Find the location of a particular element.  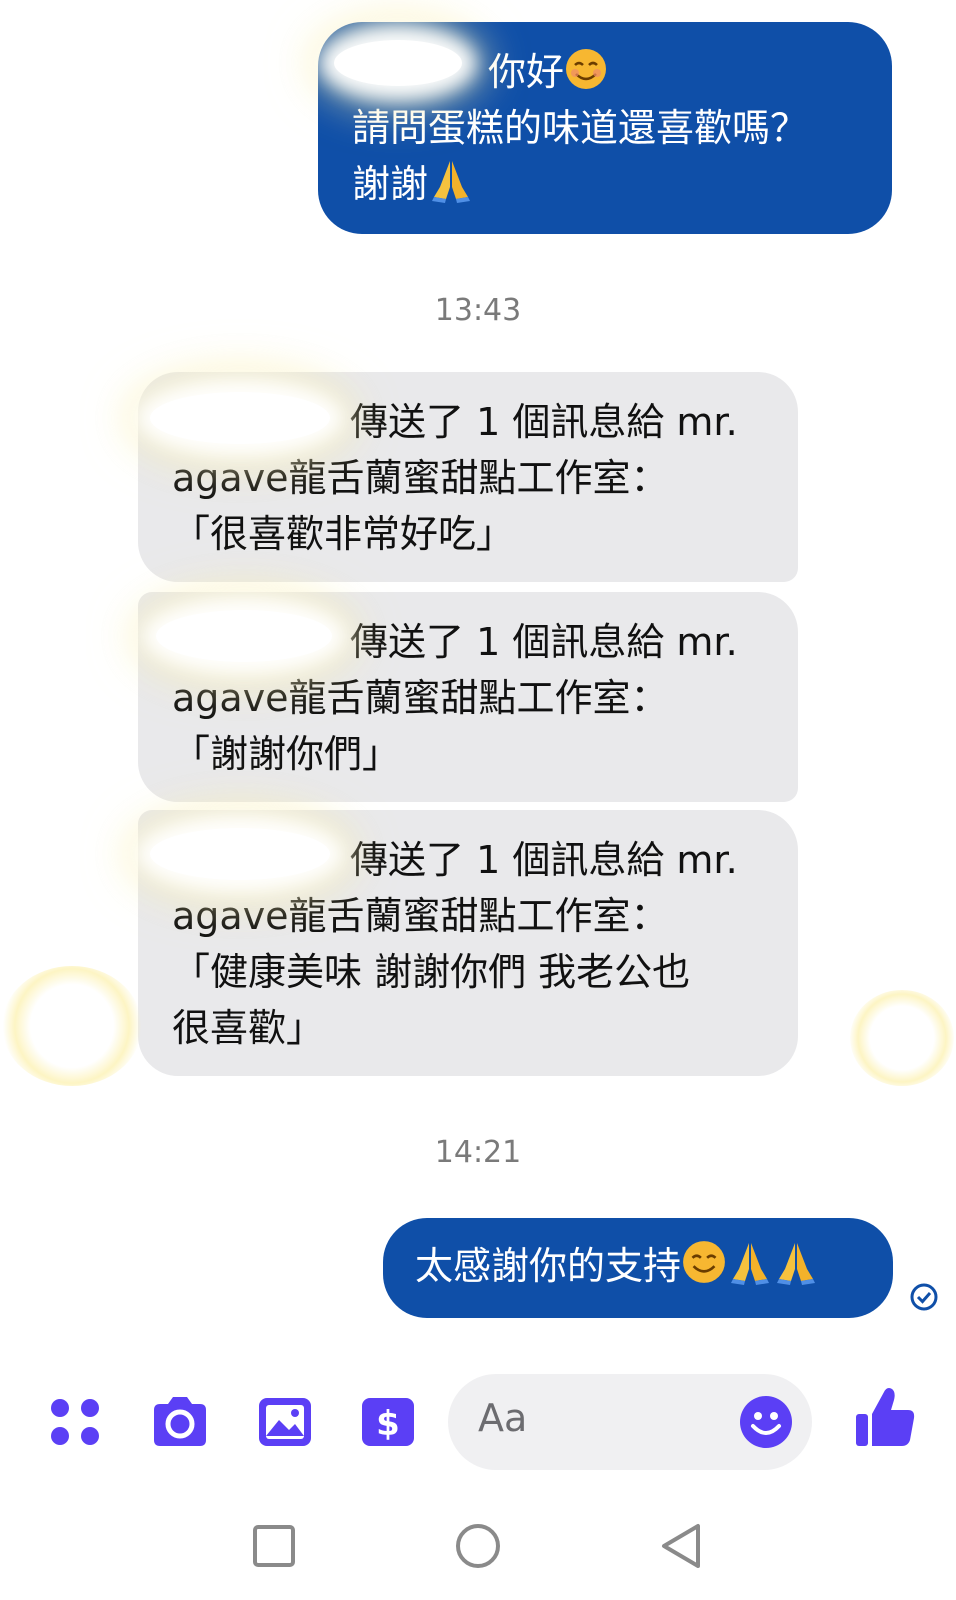

message-line: 太感謝你的支持 is located at coordinates (639, 1266).